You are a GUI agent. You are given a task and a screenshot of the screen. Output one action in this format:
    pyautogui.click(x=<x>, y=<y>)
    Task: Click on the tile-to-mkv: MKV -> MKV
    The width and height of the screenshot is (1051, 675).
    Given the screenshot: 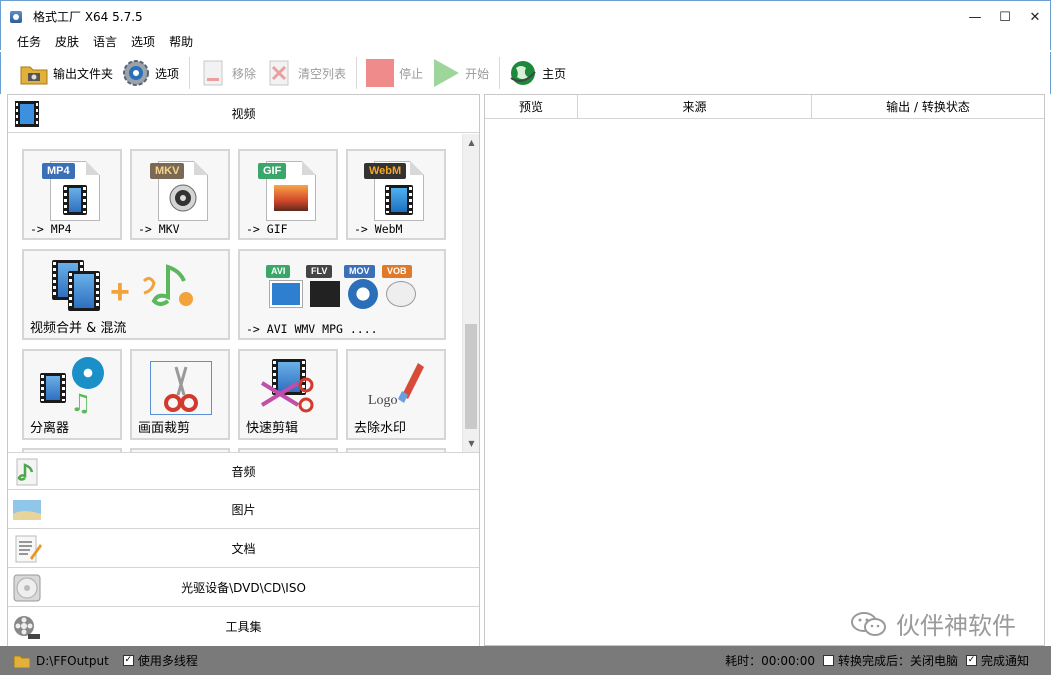 What is the action you would take?
    pyautogui.click(x=180, y=194)
    